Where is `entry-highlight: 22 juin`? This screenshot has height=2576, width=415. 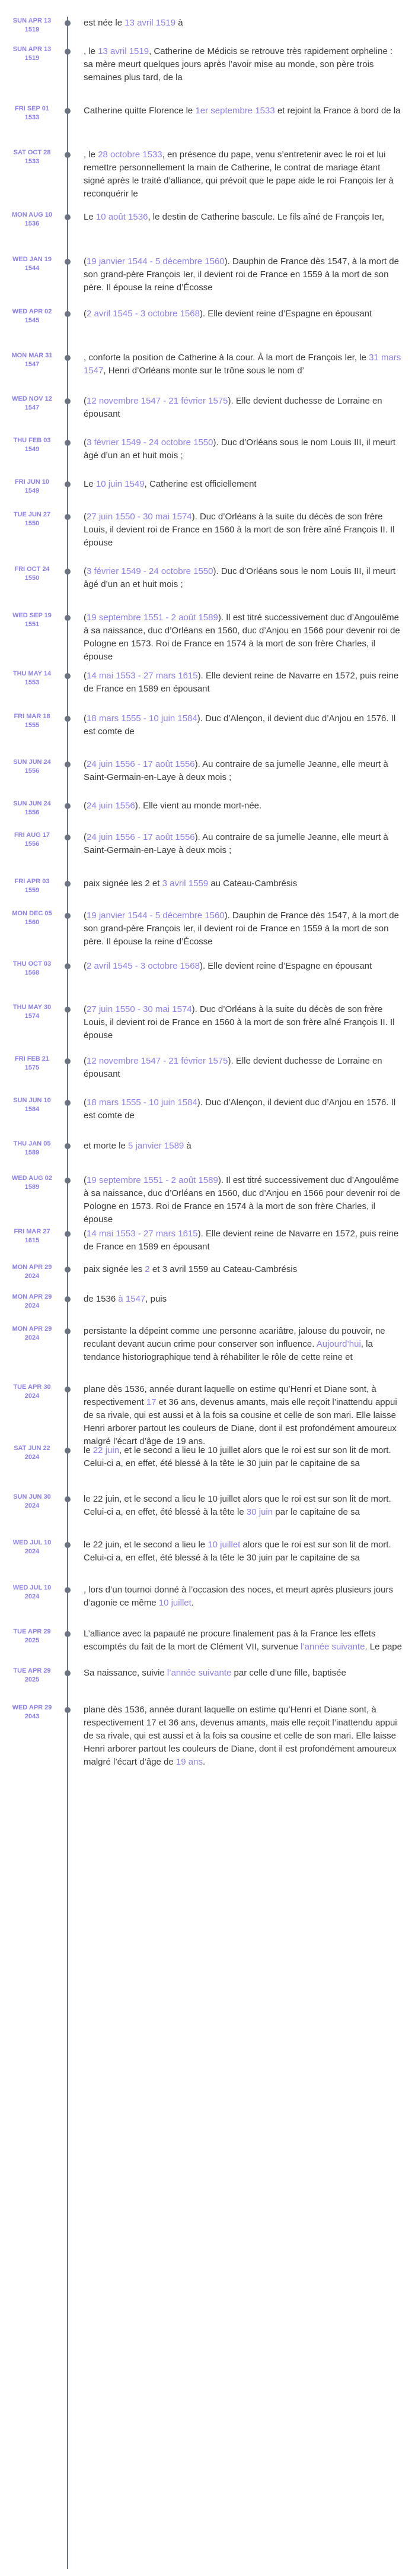 entry-highlight: 22 juin is located at coordinates (106, 1450).